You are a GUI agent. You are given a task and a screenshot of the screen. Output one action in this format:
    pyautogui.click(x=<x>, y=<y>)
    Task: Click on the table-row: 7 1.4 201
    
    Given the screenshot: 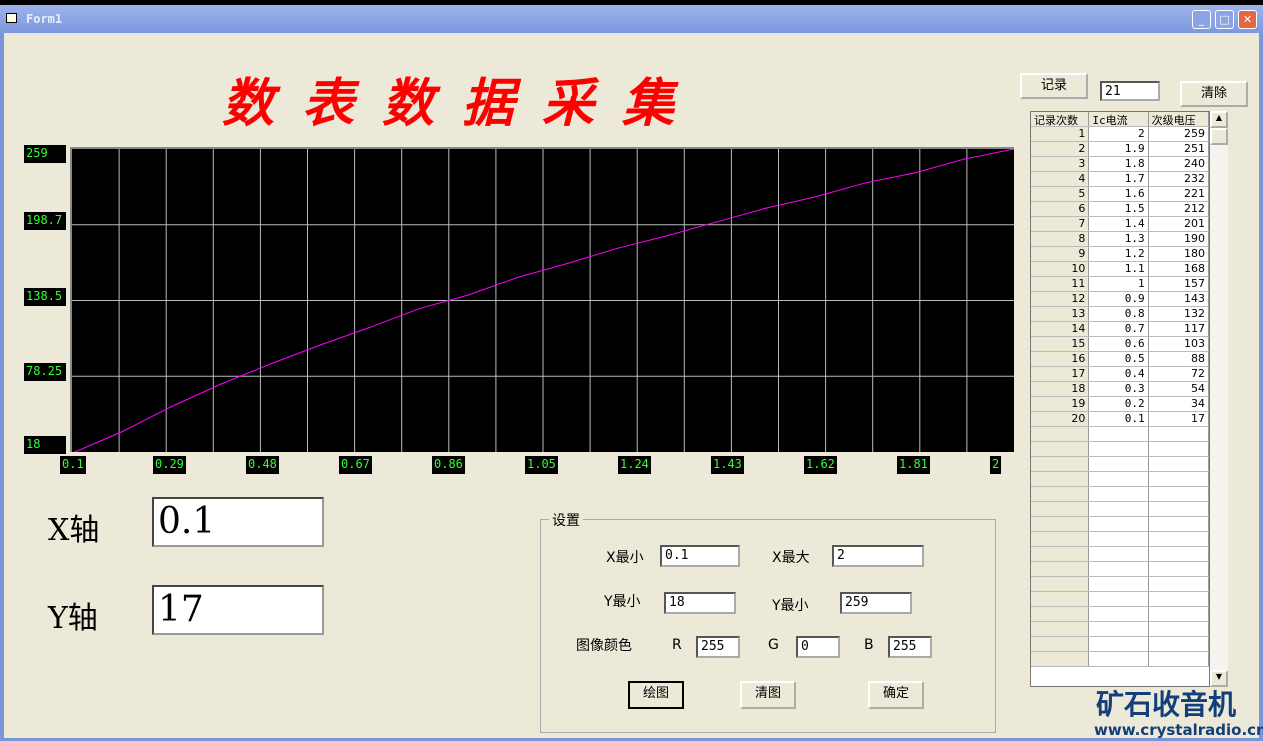 What is the action you would take?
    pyautogui.click(x=1120, y=224)
    